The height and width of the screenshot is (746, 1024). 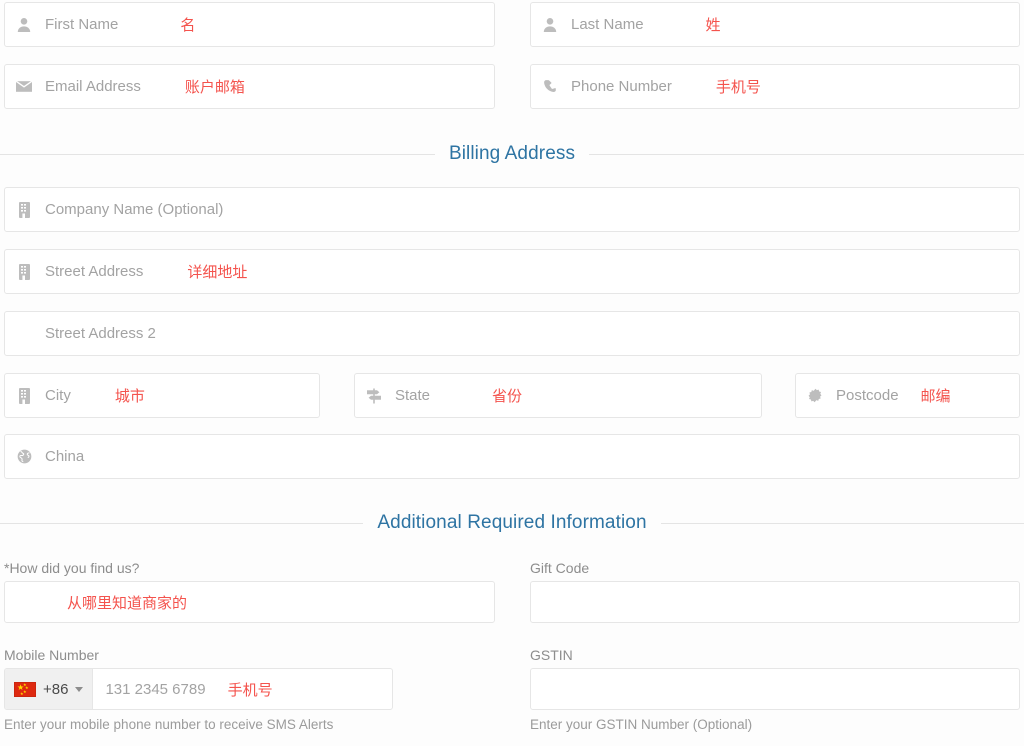 What do you see at coordinates (775, 602) in the screenshot?
I see `gift-code-input` at bounding box center [775, 602].